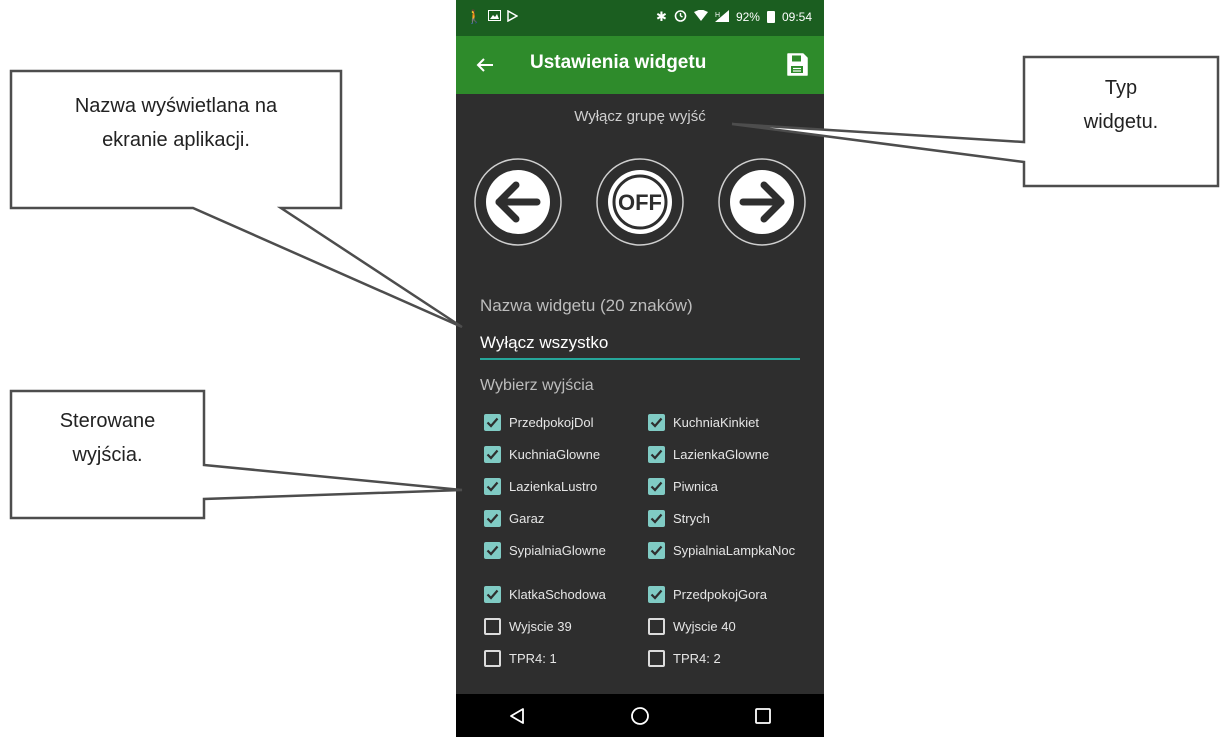 The height and width of the screenshot is (737, 1224). I want to click on output-row: Garaz Strych, so click(654, 526).